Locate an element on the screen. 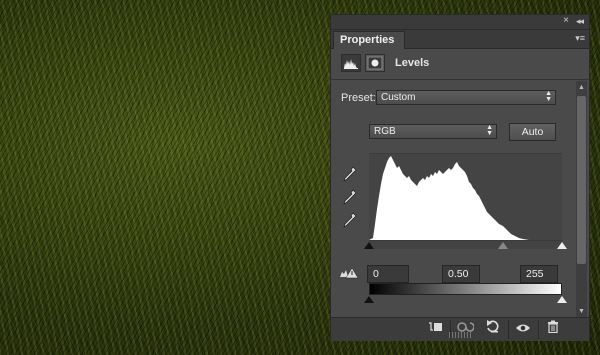 This screenshot has width=600, height=355. black-point-eyedropper-icon is located at coordinates (350, 174).